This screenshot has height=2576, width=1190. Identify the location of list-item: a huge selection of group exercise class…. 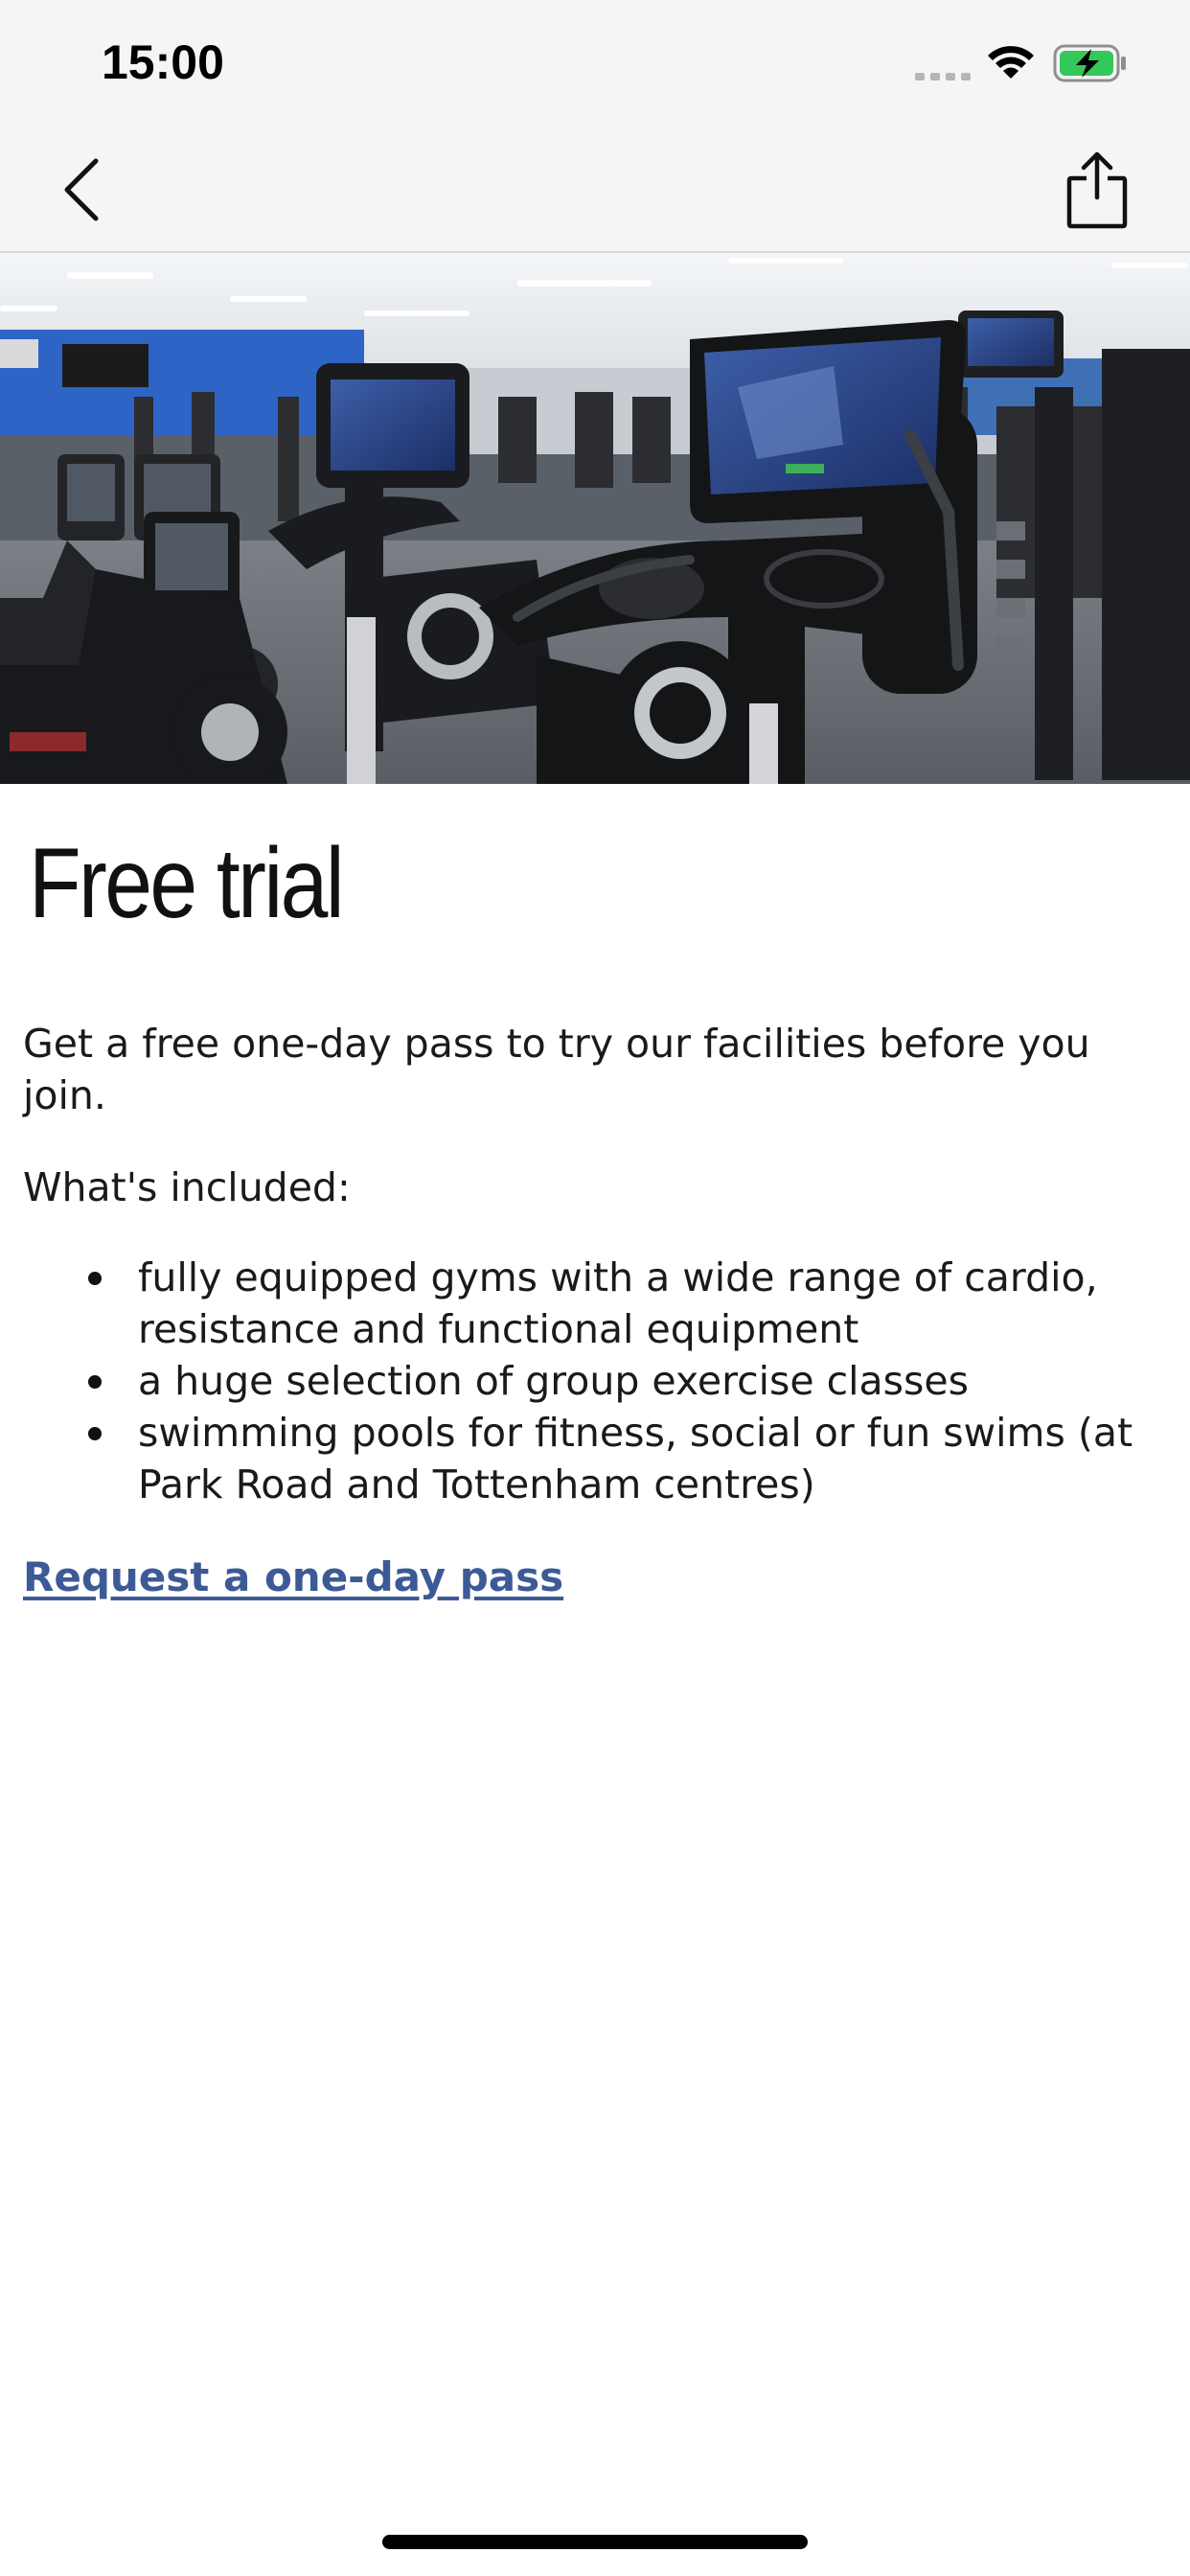
(595, 1381).